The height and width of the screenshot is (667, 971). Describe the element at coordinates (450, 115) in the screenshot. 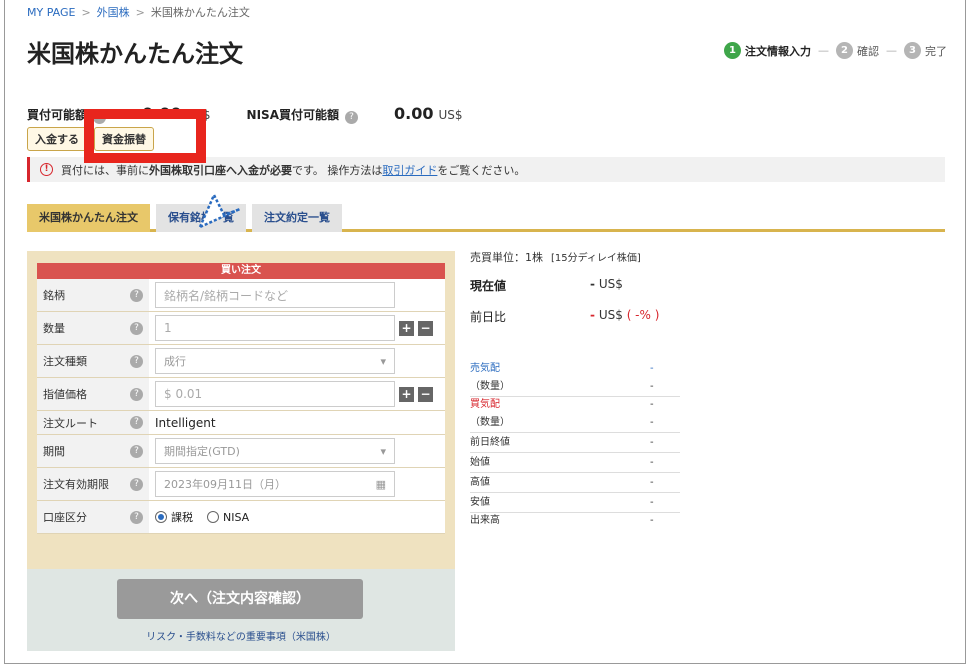

I see `nisa-buy-power-unit: US$` at that location.